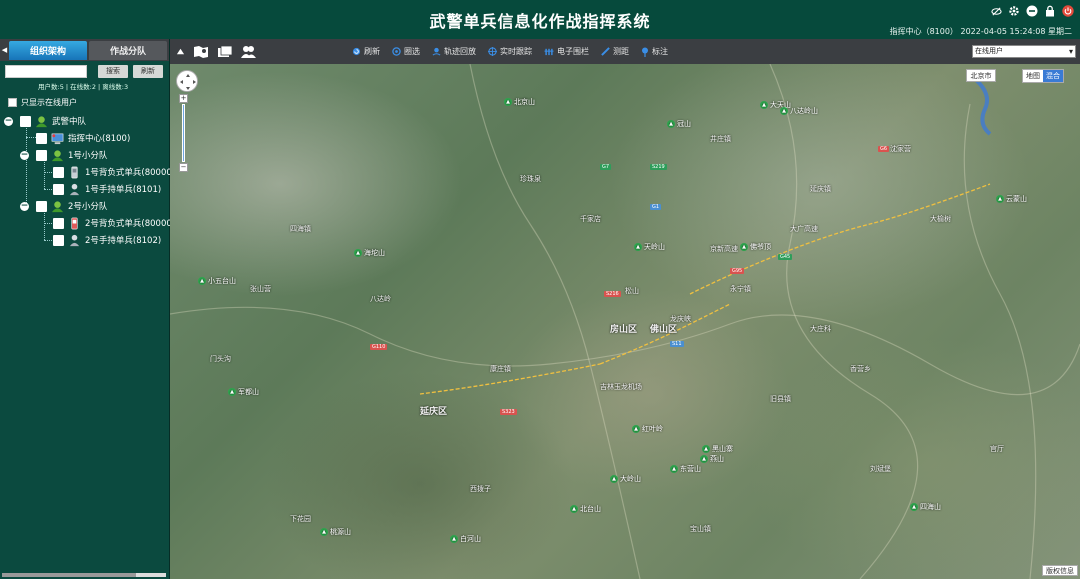 This screenshot has height=579, width=1080. I want to click on user-filter-select: 在线用户, so click(1024, 51).